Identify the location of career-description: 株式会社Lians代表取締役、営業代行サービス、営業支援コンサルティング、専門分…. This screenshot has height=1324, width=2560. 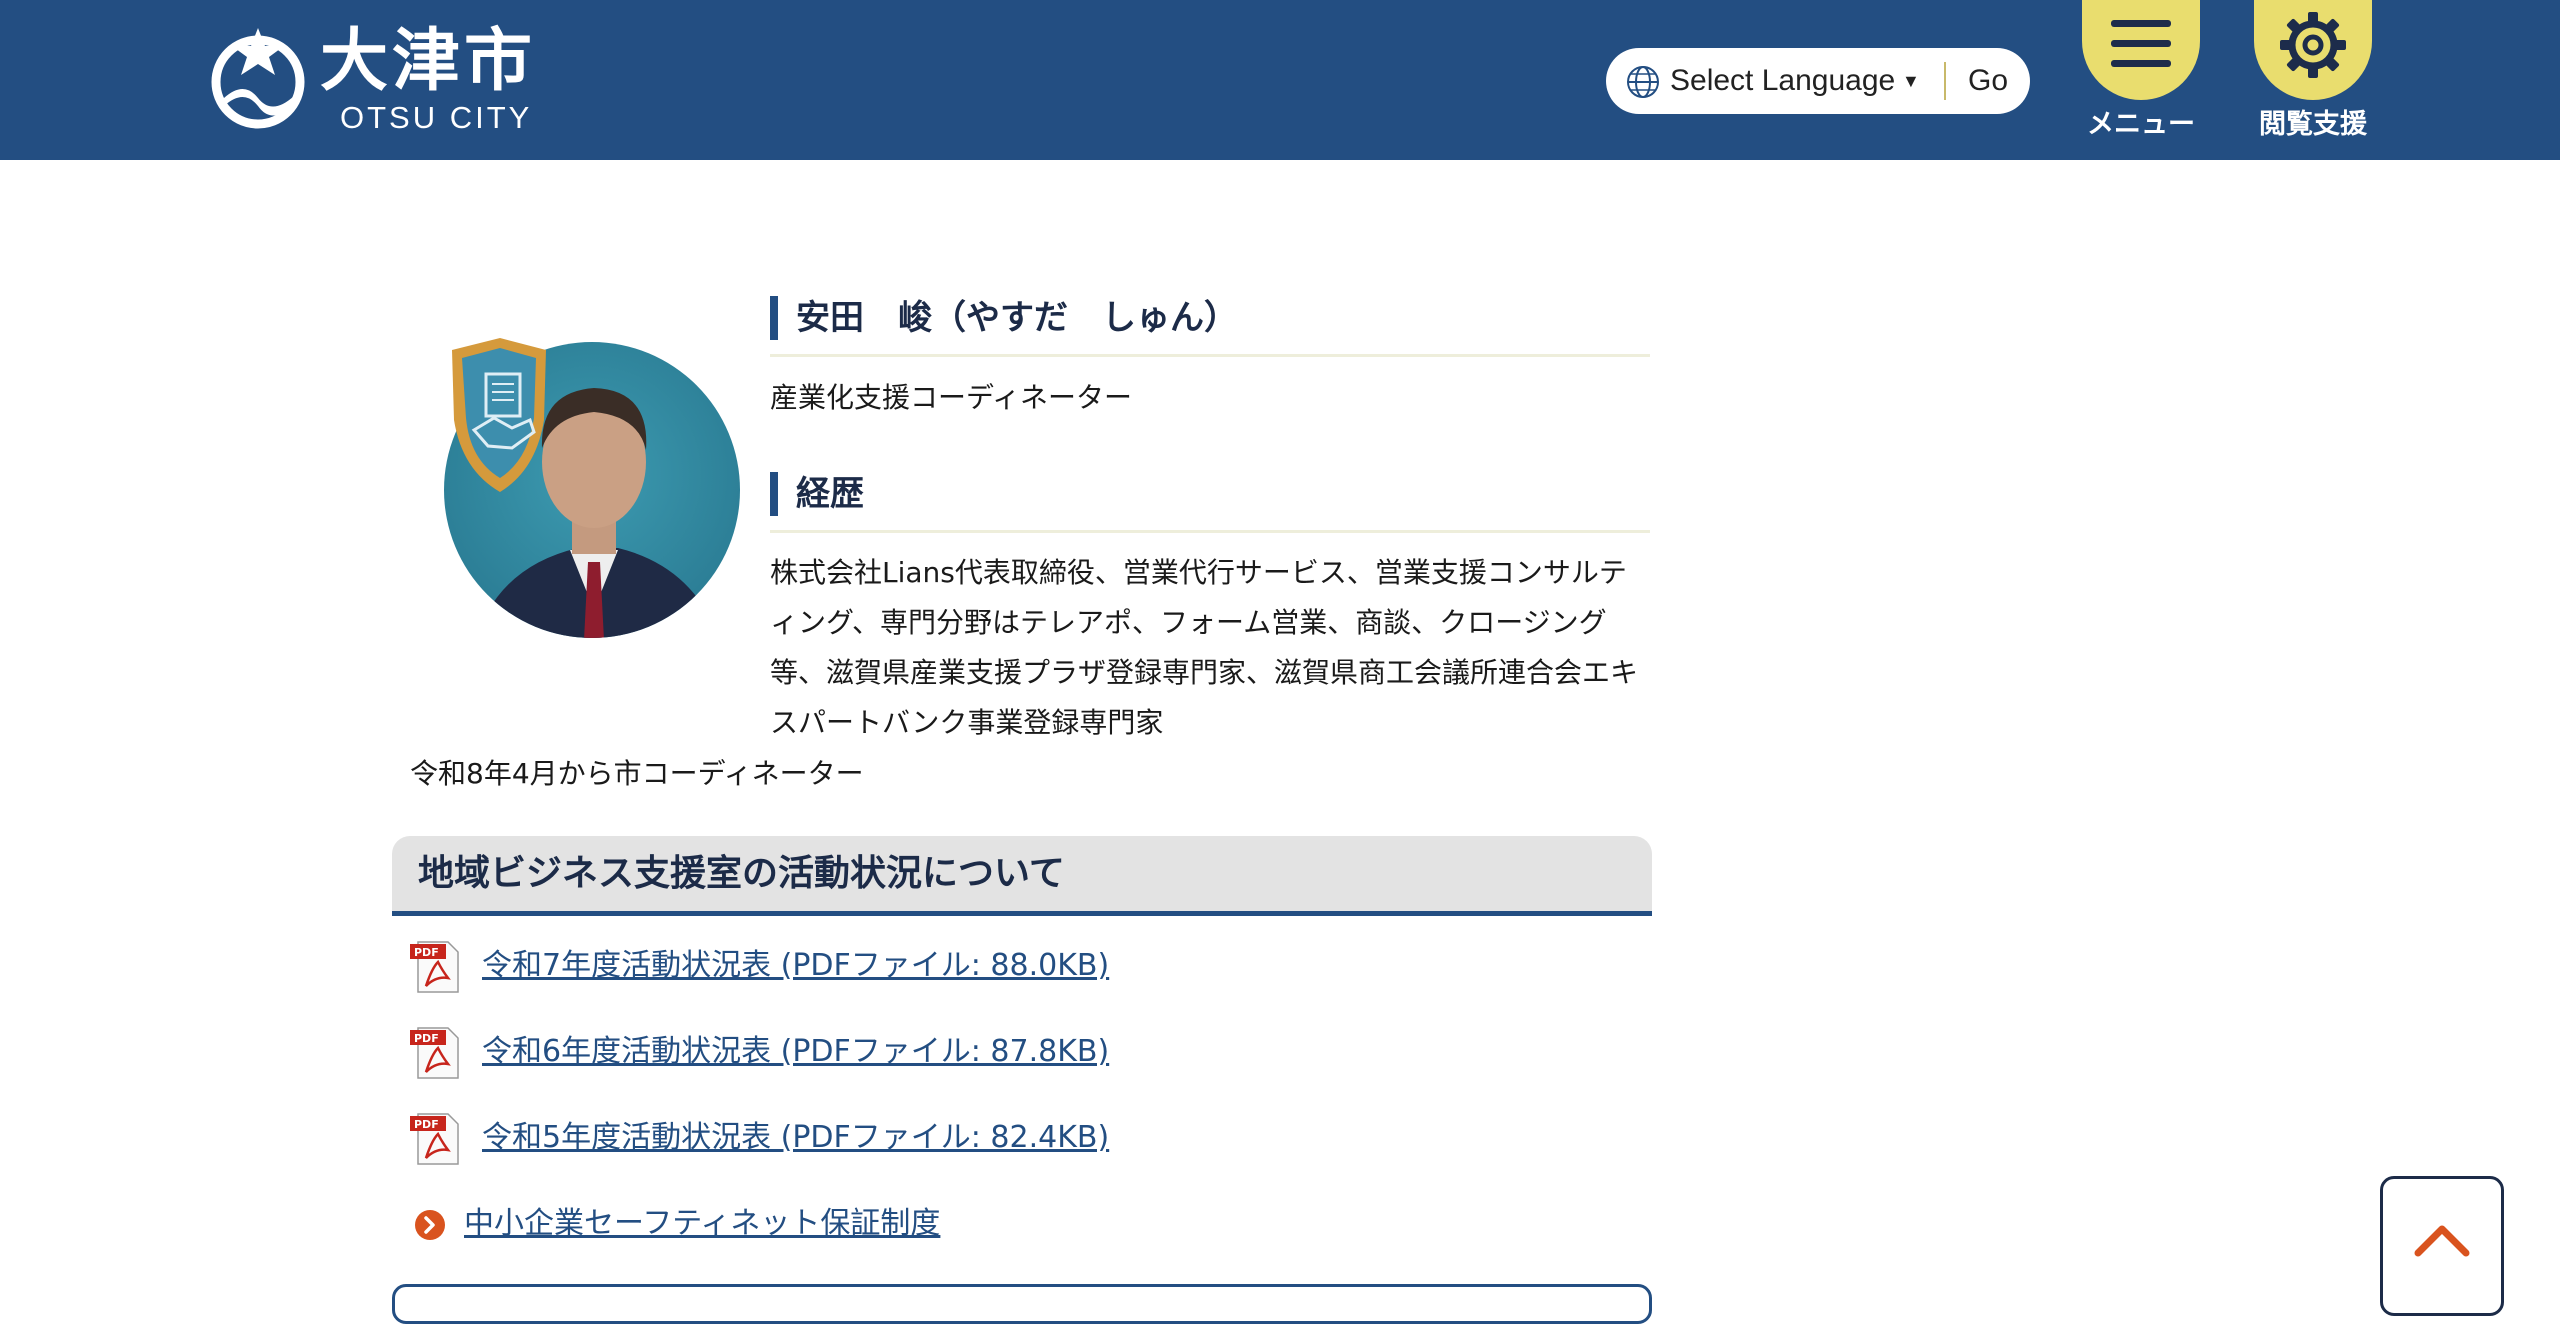
(1204, 647).